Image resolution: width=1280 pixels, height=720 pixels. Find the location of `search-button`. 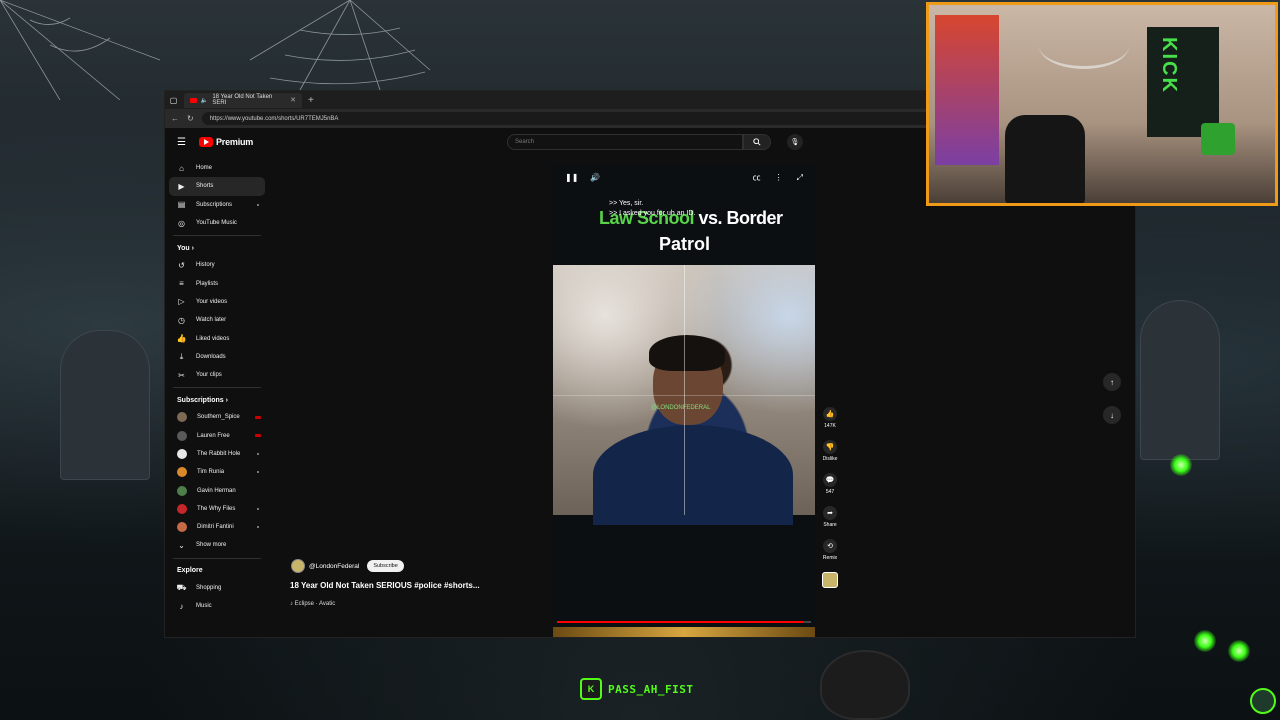

search-button is located at coordinates (757, 142).